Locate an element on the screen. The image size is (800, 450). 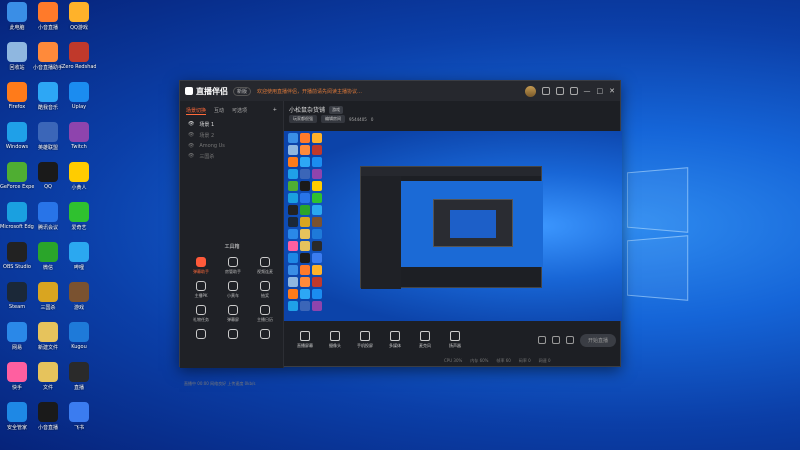
desktop-shortcut: 回收站 is located at coordinates (17, 56).